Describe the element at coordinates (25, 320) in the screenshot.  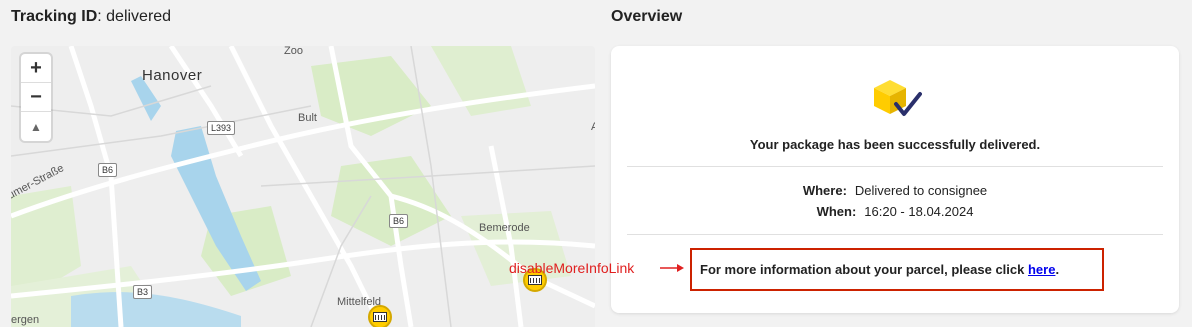
I see `map-label-bergen: ergen` at that location.